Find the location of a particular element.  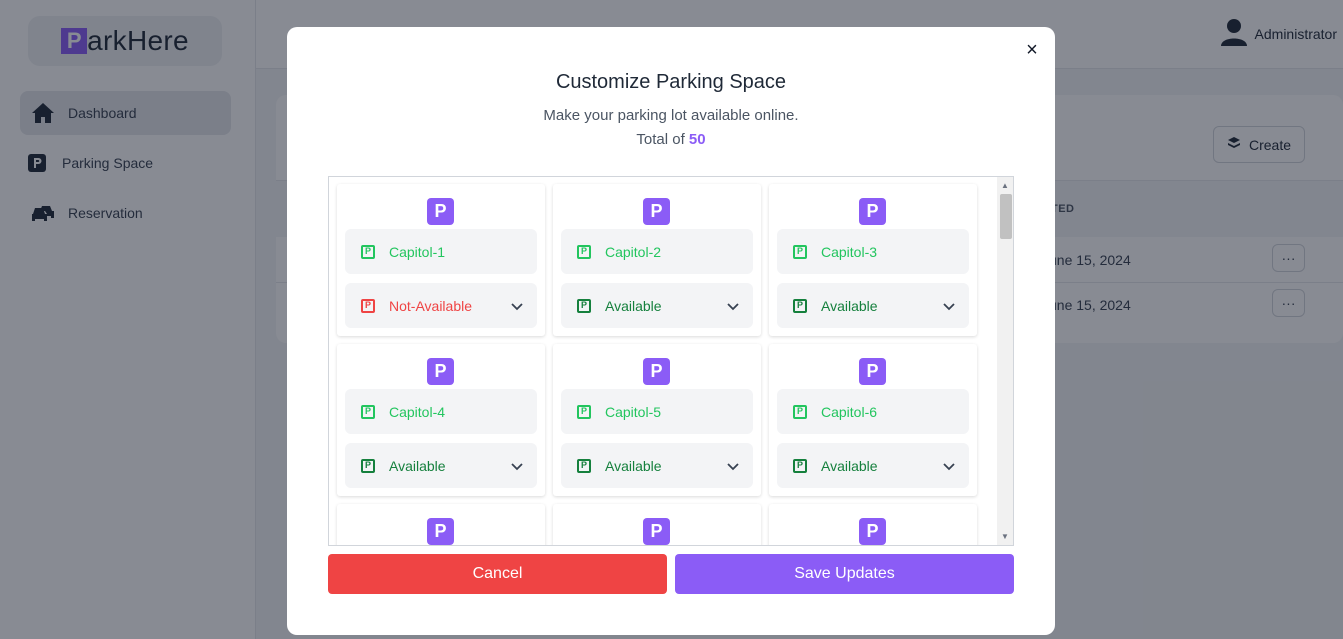

scrollbar: ▲ ▼ is located at coordinates (1005, 361).